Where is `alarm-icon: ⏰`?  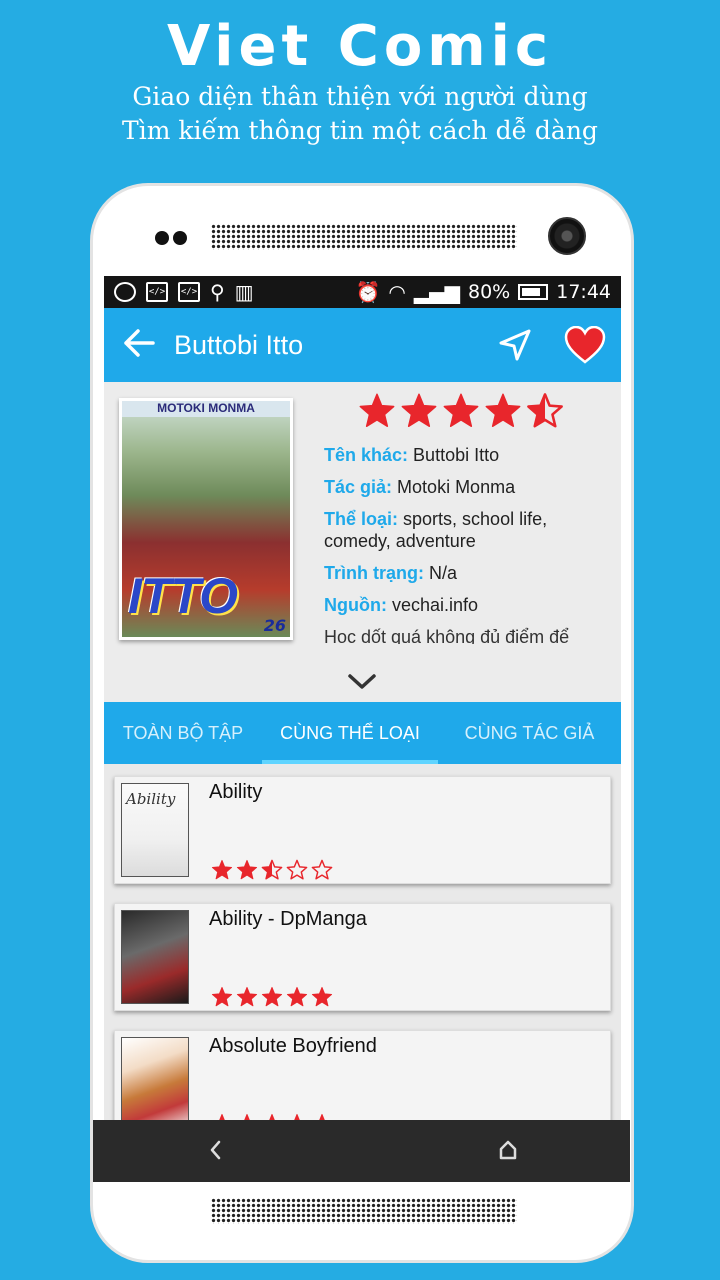
alarm-icon: ⏰ is located at coordinates (368, 292).